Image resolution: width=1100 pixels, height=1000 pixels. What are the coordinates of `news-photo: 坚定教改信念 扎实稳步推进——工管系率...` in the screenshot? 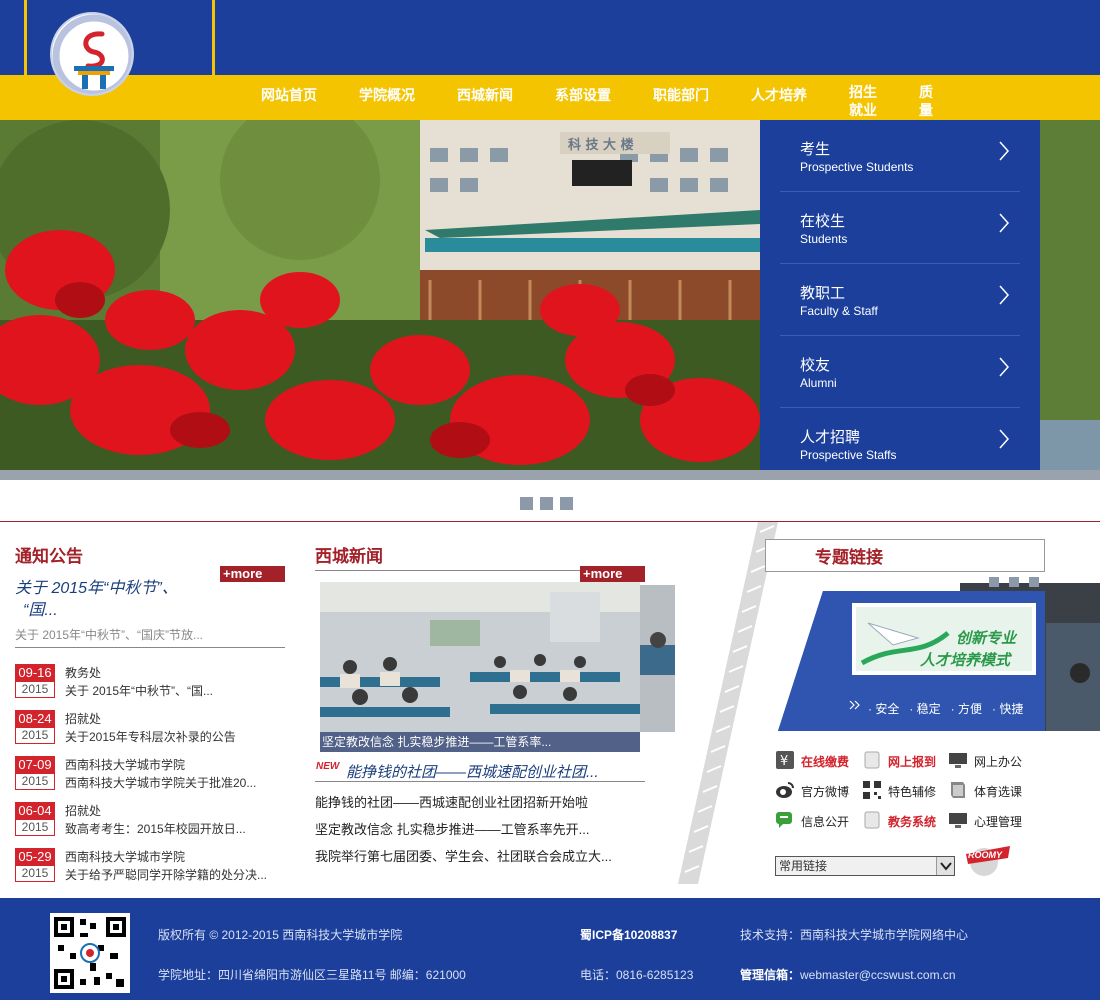 It's located at (480, 667).